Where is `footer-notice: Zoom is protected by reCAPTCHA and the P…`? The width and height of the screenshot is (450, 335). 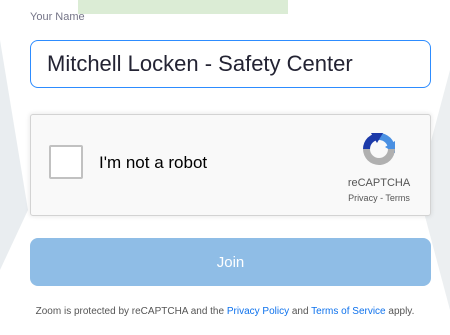
footer-notice: Zoom is protected by reCAPTCHA and the P… is located at coordinates (225, 311).